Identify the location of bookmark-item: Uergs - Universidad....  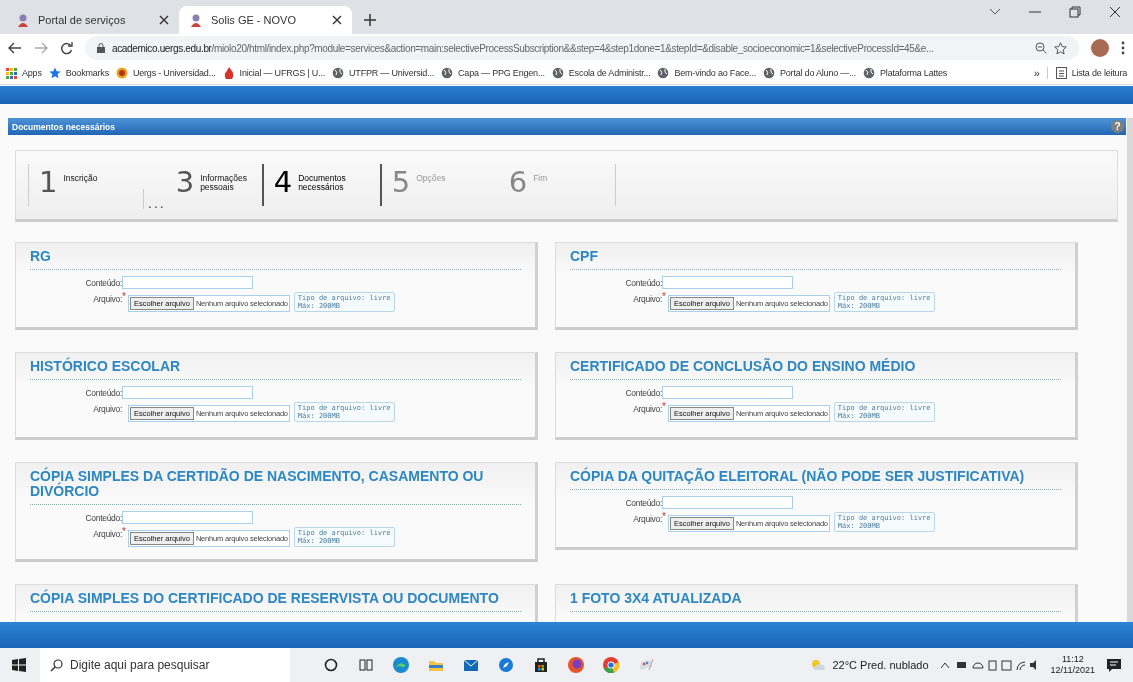
(165, 73).